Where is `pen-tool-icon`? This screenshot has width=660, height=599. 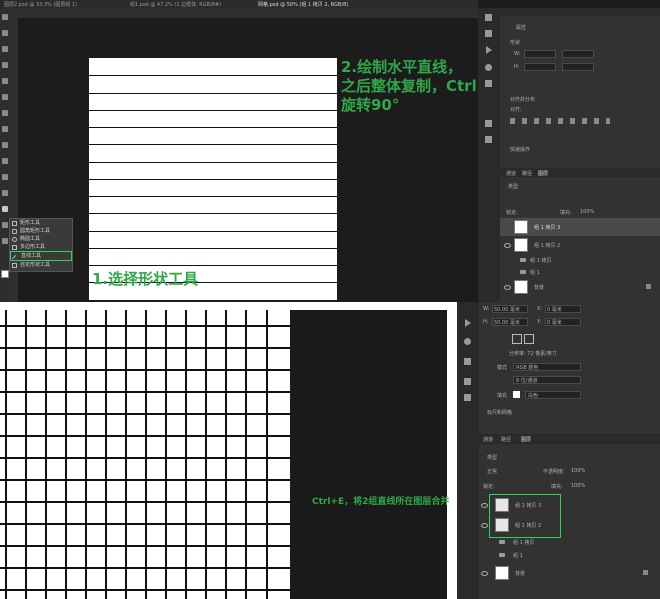 pen-tool-icon is located at coordinates (5, 161).